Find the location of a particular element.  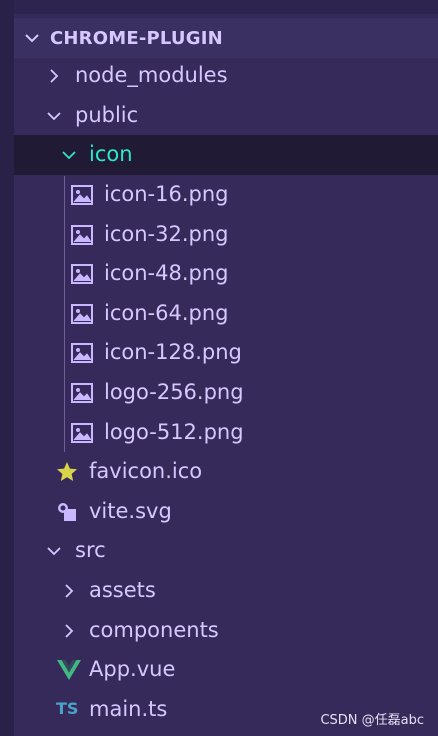

tree-item-label: vite.svg is located at coordinates (130, 511).